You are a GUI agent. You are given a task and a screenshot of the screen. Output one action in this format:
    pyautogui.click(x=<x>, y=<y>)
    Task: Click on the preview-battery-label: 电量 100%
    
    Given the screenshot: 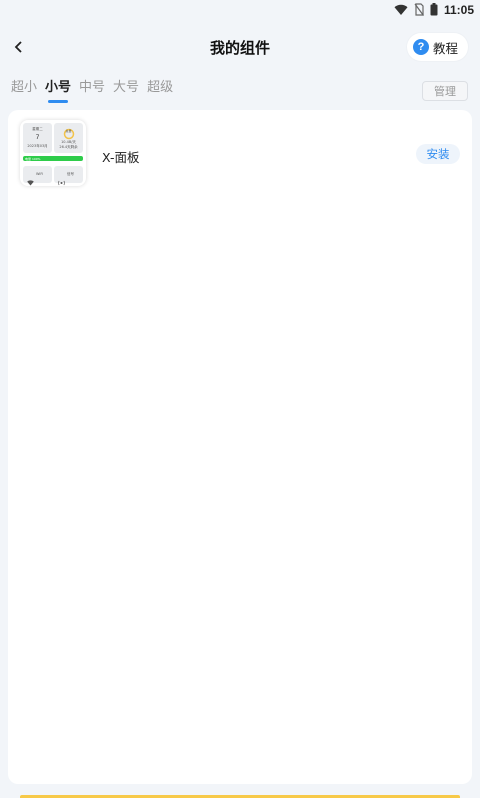 What is the action you would take?
    pyautogui.click(x=33, y=158)
    